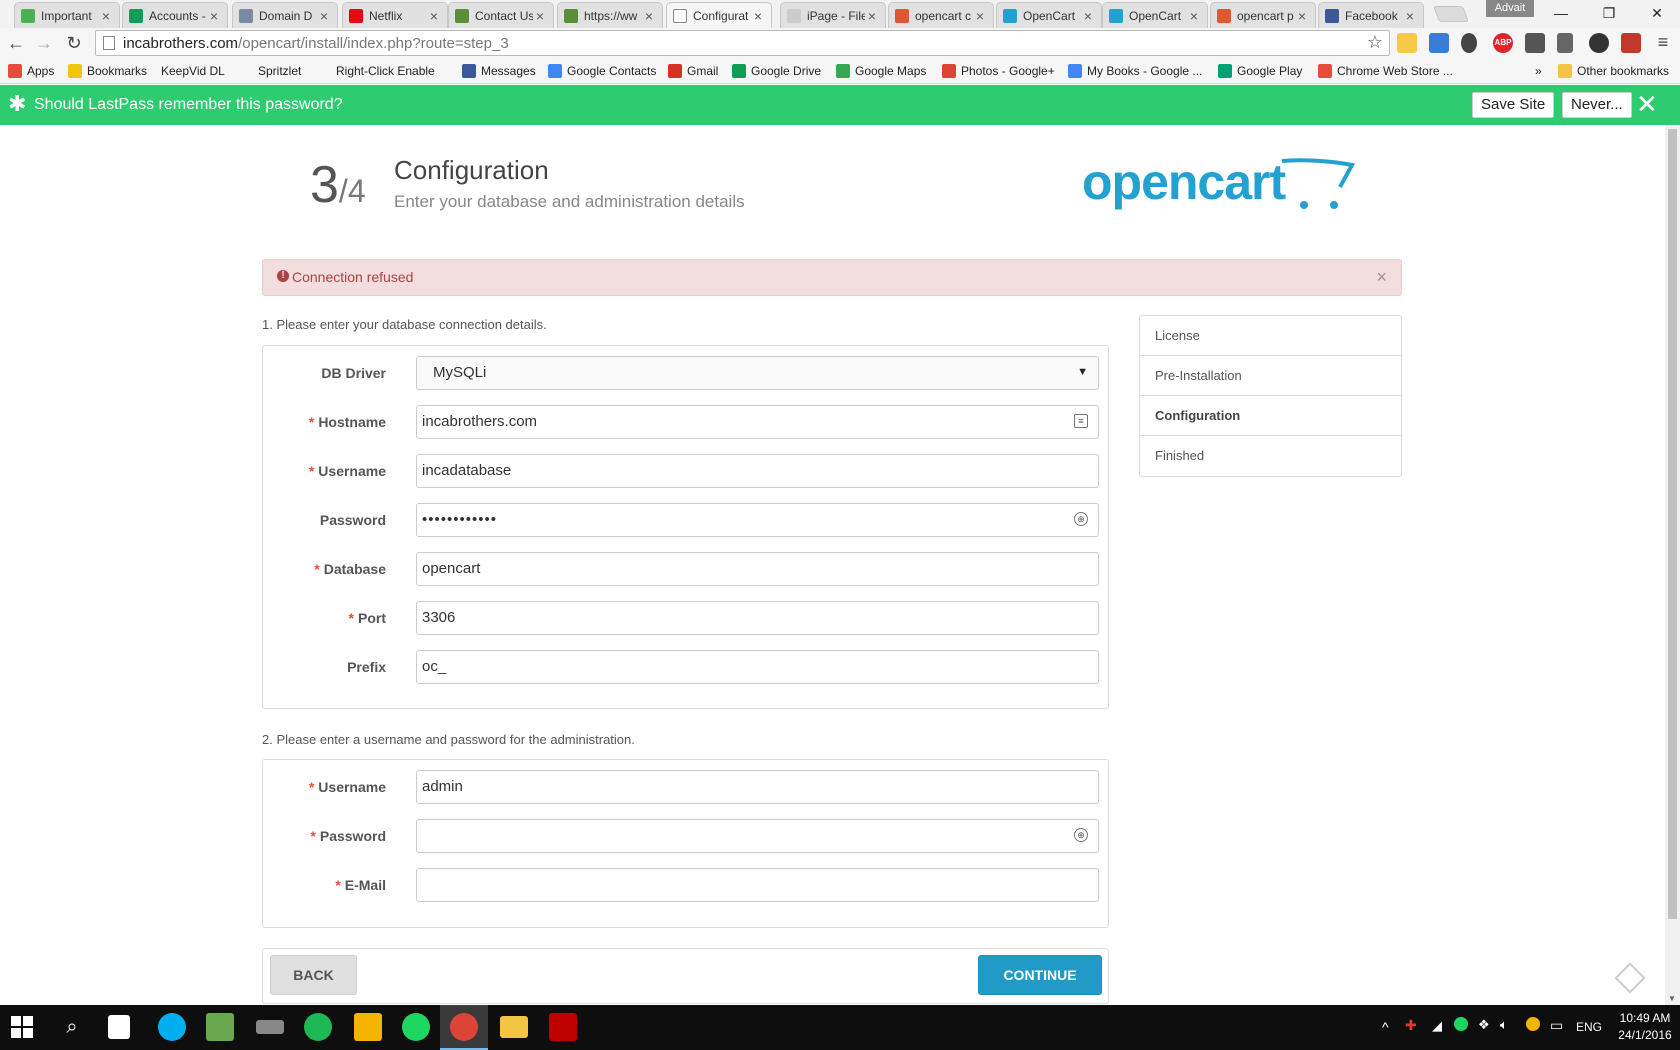 This screenshot has height=1050, width=1680. What do you see at coordinates (1672, 565) in the screenshot?
I see `page-scrollbar: ▼` at bounding box center [1672, 565].